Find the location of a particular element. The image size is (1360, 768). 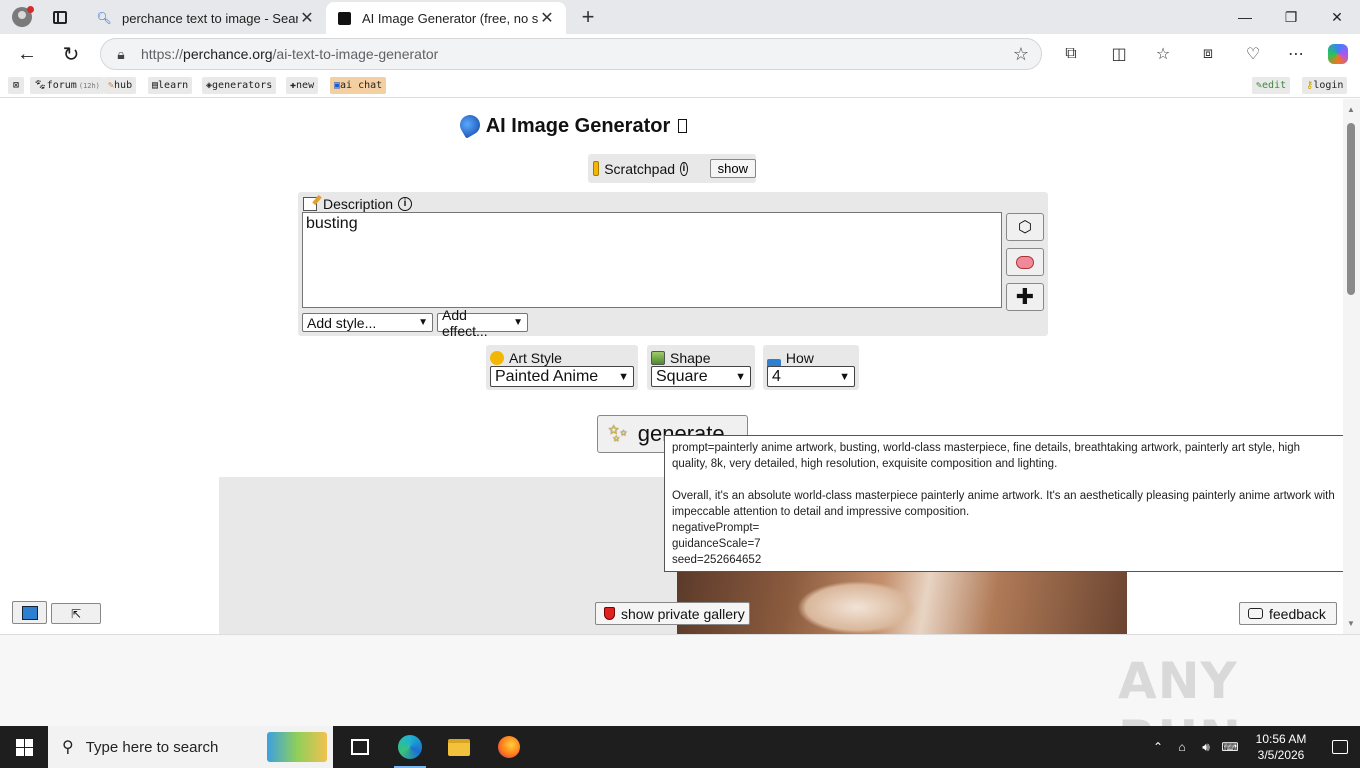

placeholder-glyph-icon is located at coordinates (683, 126).